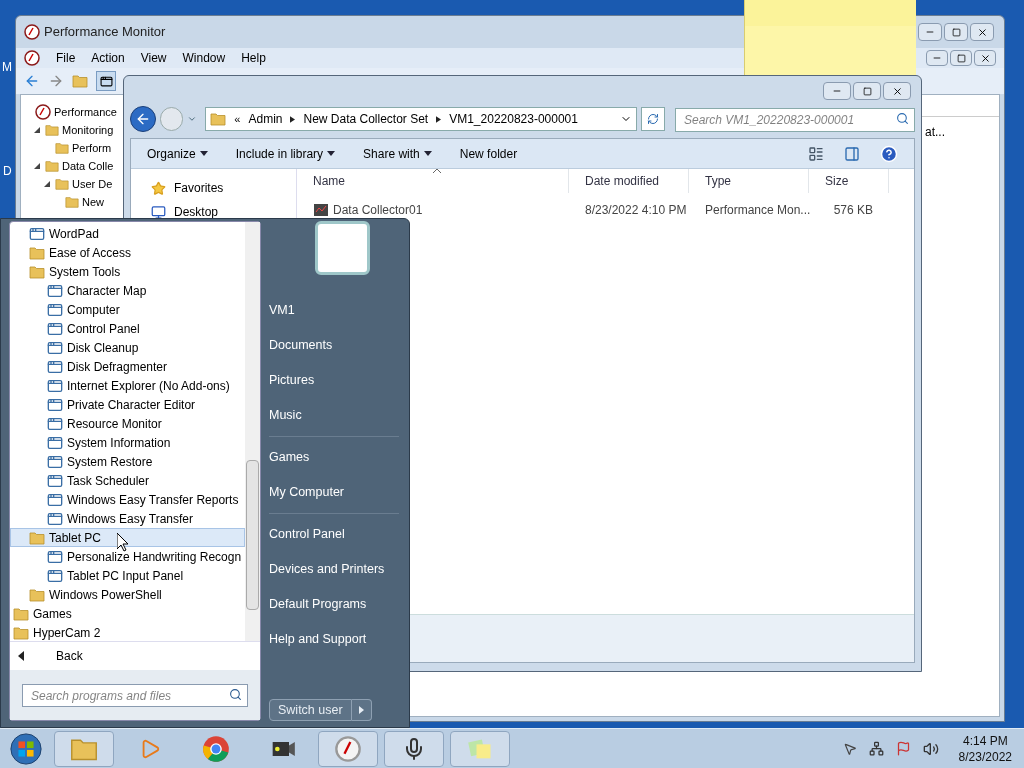  Describe the element at coordinates (334, 492) in the screenshot. I see `start-menu-link: My Computer` at that location.